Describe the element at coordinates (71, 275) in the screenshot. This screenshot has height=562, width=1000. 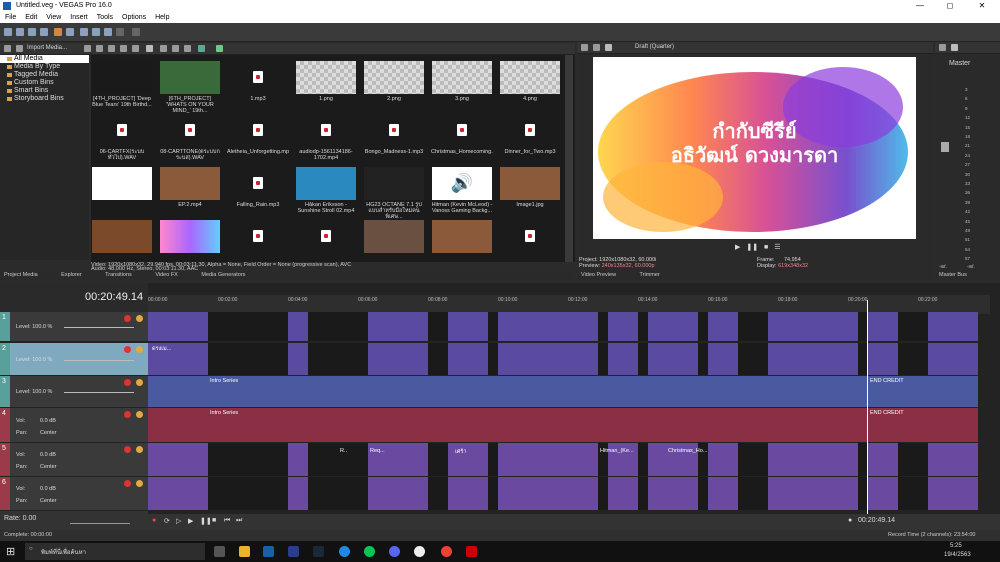
I see `tab-explorer: Explorer` at that location.